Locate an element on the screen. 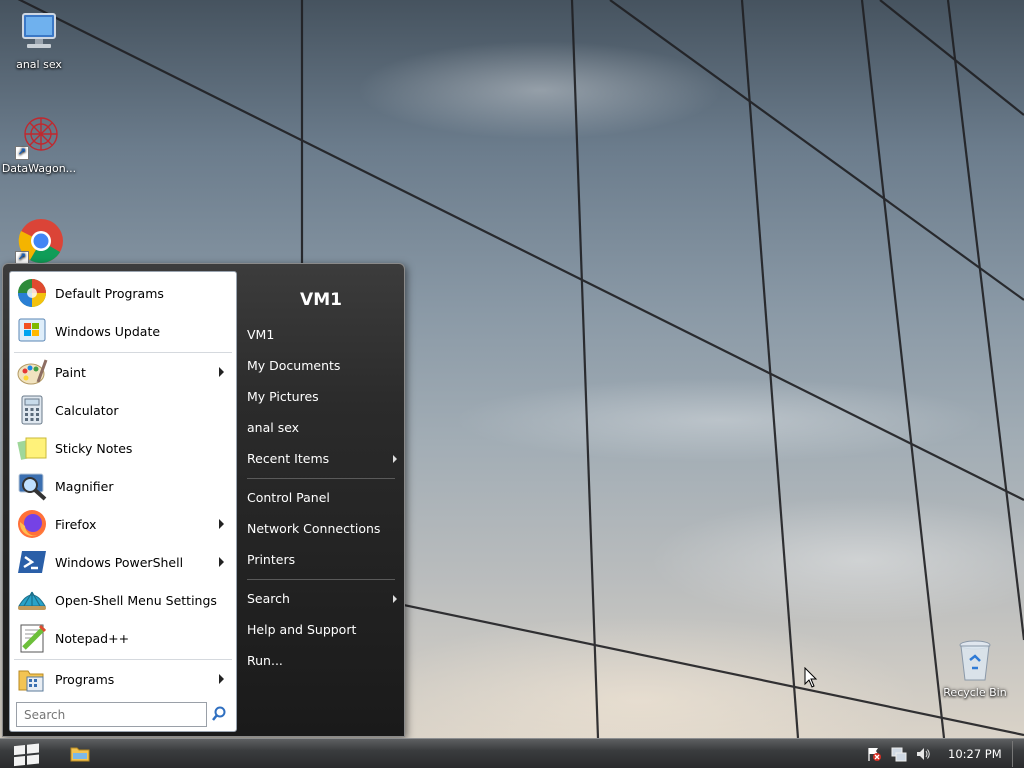 Image resolution: width=1024 pixels, height=768 pixels. right-item-my-documents: My Documents is located at coordinates (322, 366).